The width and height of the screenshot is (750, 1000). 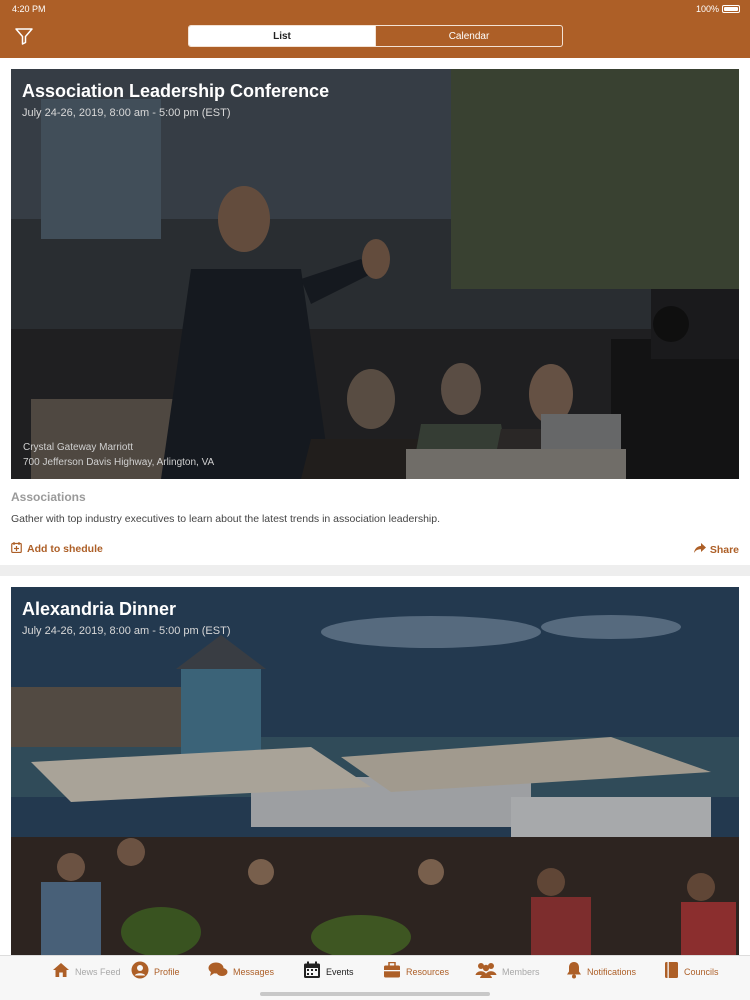 I want to click on tab-label: Events, so click(x=340, y=972).